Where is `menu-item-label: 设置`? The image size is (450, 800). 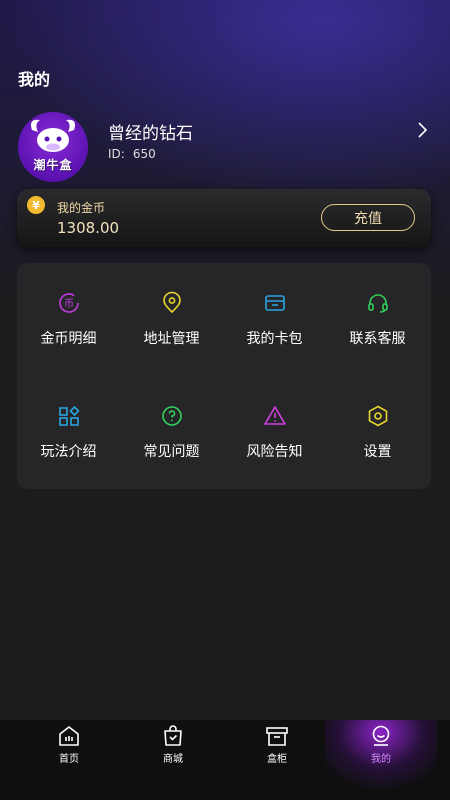 menu-item-label: 设置 is located at coordinates (377, 452).